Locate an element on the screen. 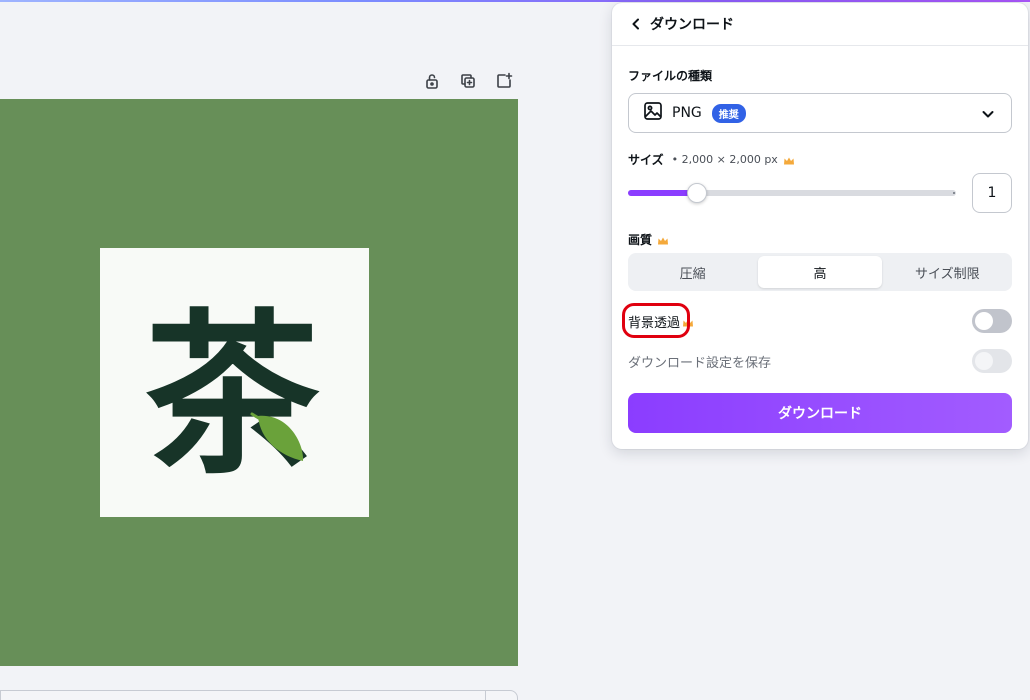  image-icon is located at coordinates (653, 113).